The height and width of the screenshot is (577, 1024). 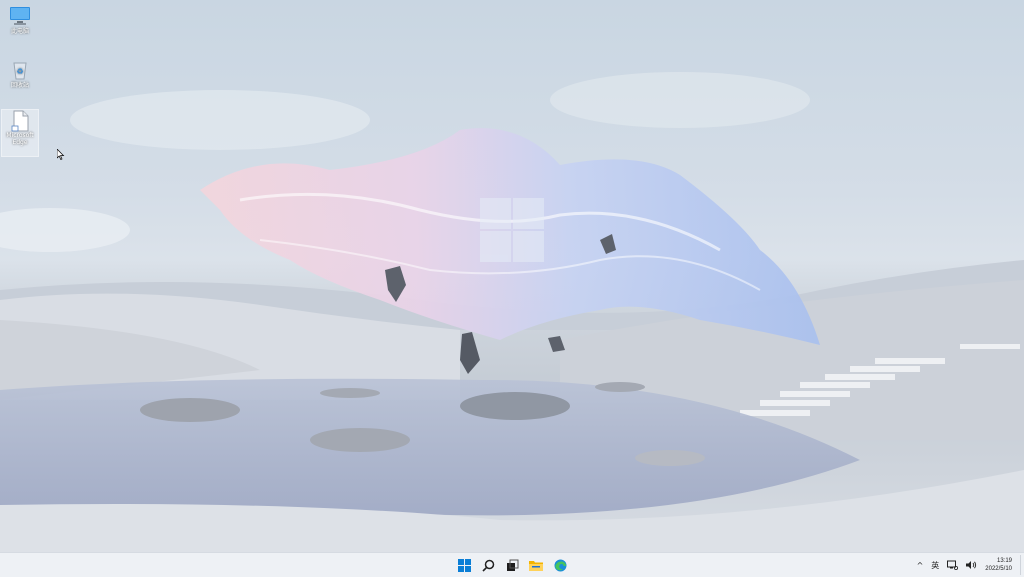 I want to click on system-tray: ^ 英 13:19 2022/5/10, so click(x=970, y=565).